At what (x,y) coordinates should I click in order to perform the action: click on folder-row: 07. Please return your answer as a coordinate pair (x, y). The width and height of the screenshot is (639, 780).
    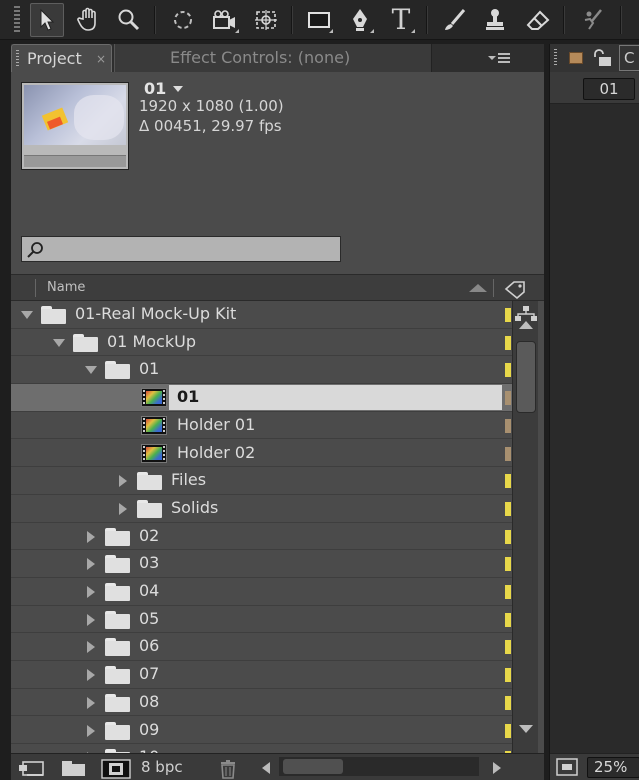
    Looking at the image, I should click on (261, 675).